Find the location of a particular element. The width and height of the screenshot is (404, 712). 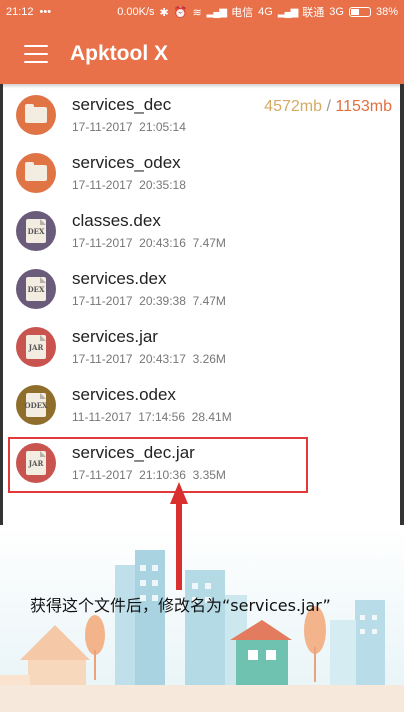

carrier-1: 电信 is located at coordinates (242, 13).